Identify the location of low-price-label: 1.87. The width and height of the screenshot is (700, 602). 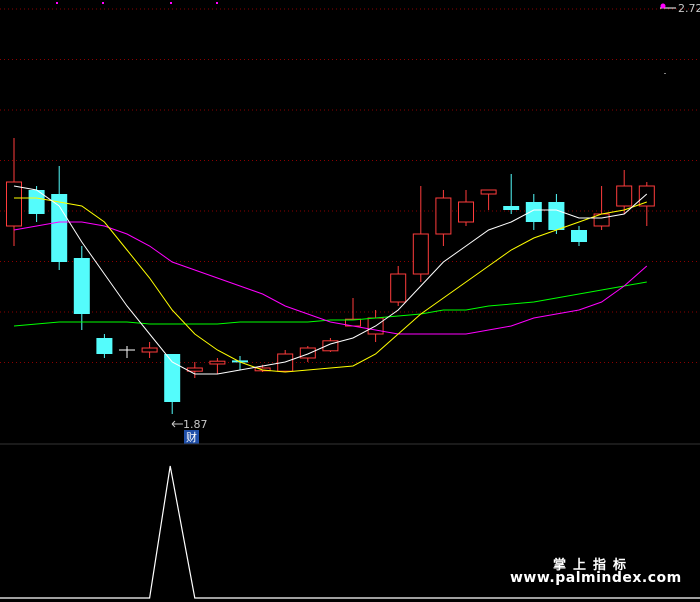
(189, 424).